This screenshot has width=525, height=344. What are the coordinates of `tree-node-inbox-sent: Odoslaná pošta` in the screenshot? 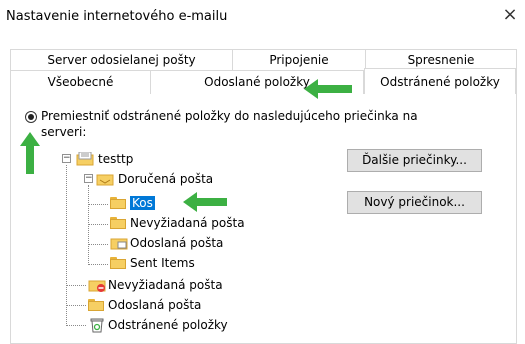 It's located at (166, 243).